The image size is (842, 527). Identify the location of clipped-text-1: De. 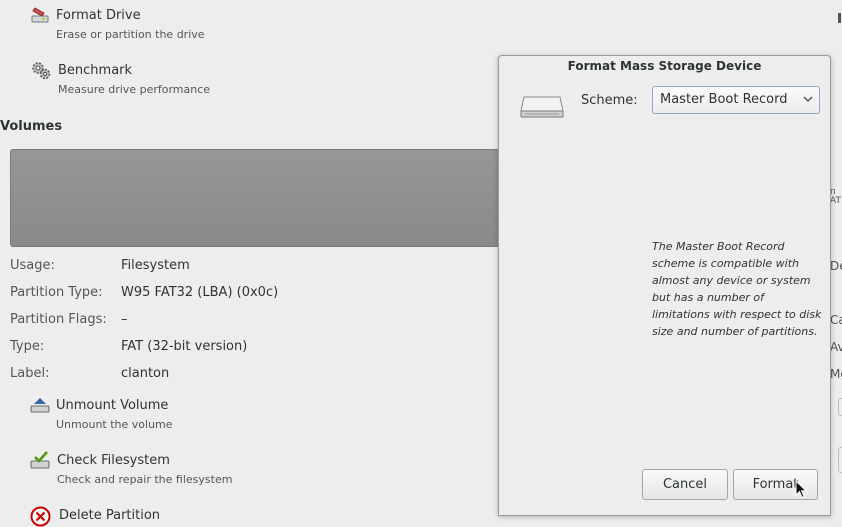
(836, 266).